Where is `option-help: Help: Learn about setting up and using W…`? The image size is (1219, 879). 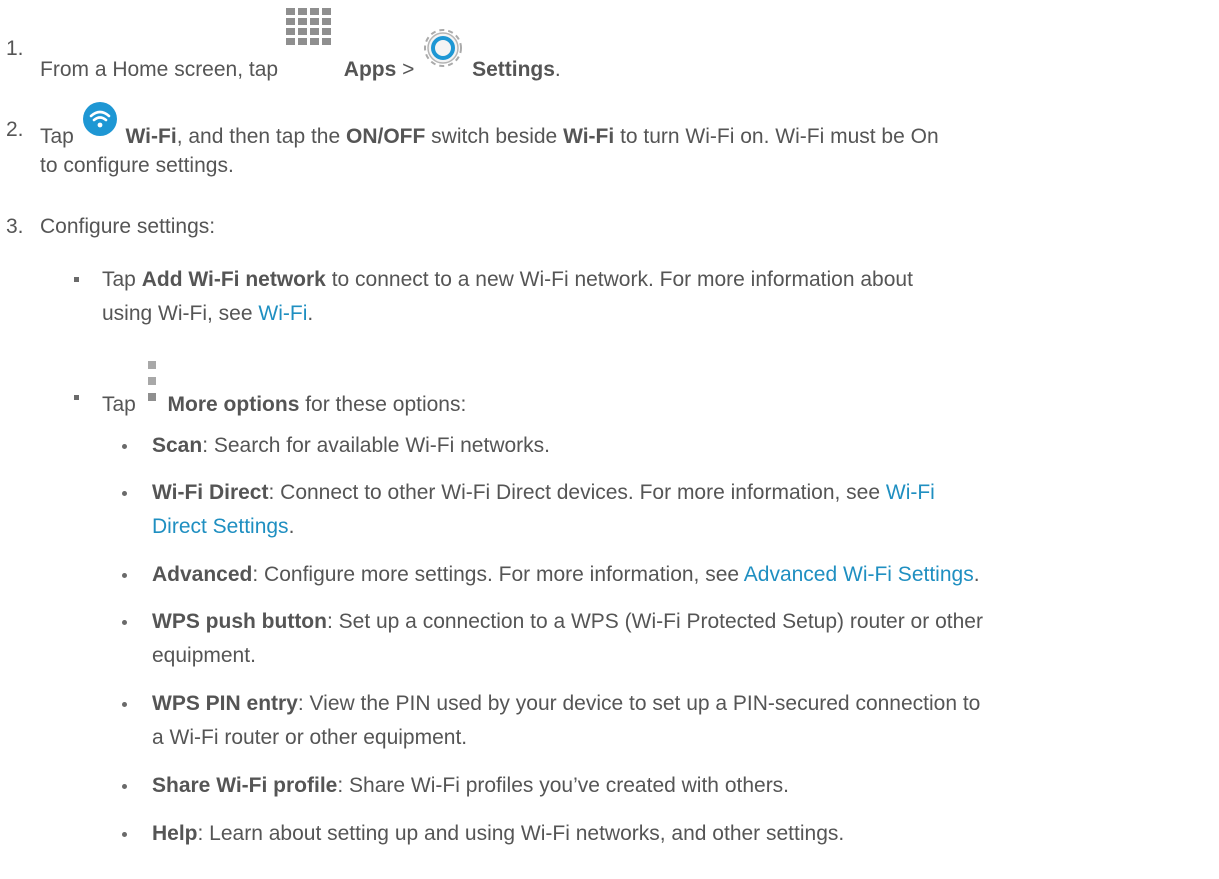 option-help: Help: Learn about setting up and using W… is located at coordinates (498, 834).